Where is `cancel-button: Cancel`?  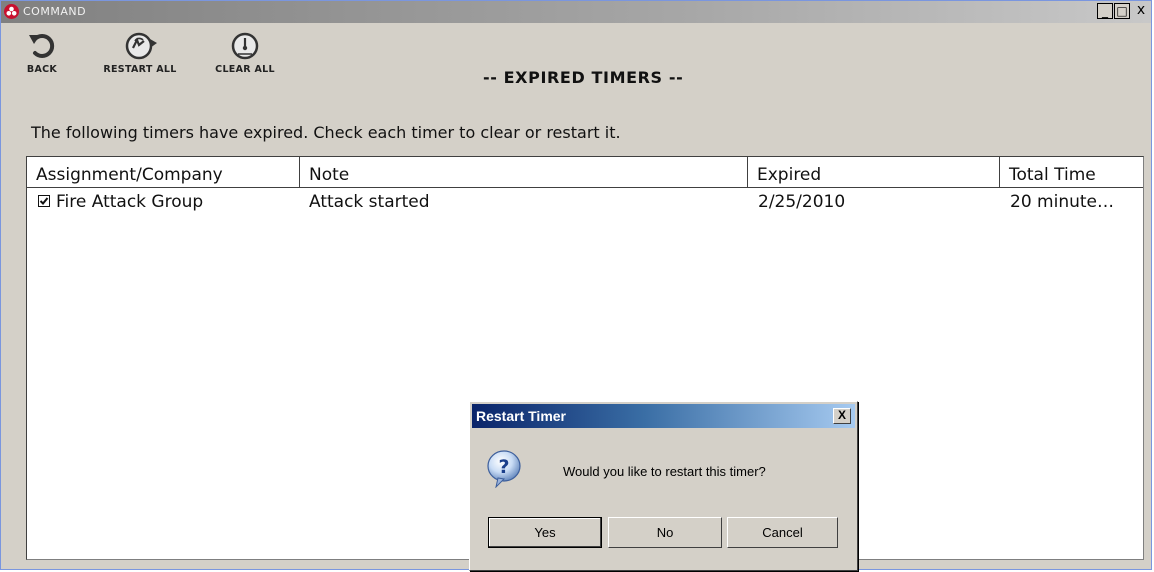 cancel-button: Cancel is located at coordinates (782, 532).